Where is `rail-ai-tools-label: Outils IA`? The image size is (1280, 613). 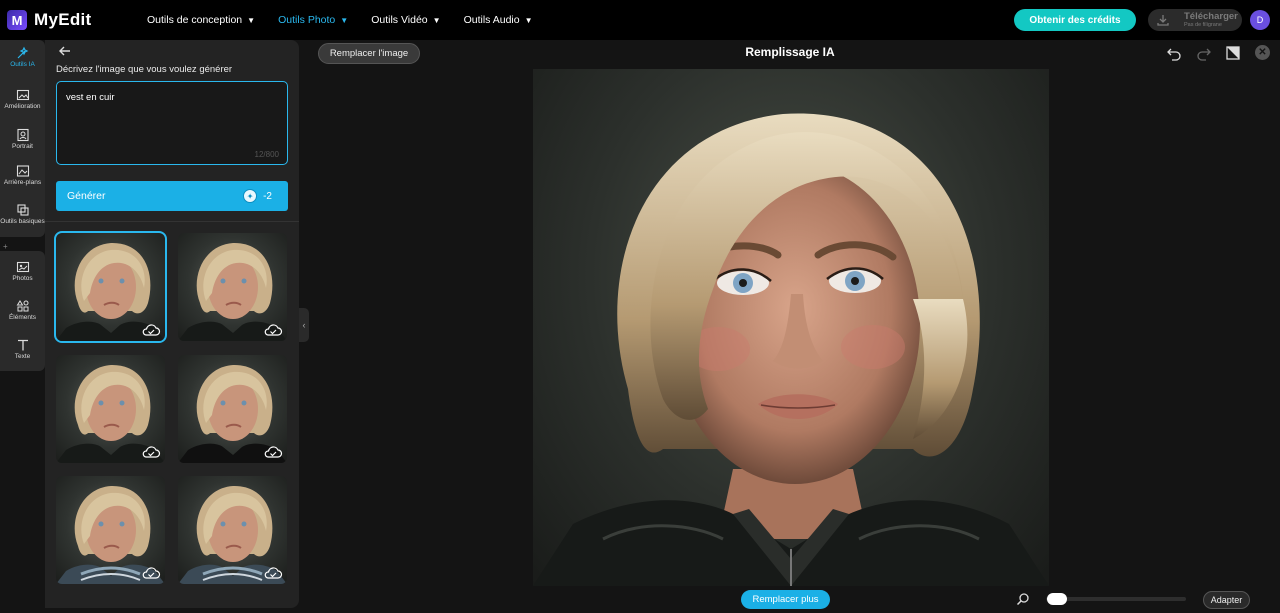
rail-ai-tools-label: Outils IA is located at coordinates (22, 64).